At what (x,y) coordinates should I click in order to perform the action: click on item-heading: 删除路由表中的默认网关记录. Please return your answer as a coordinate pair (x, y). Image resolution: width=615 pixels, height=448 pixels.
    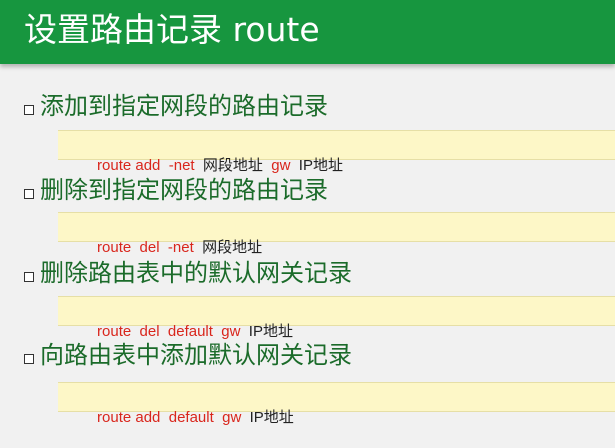
    Looking at the image, I should click on (196, 273).